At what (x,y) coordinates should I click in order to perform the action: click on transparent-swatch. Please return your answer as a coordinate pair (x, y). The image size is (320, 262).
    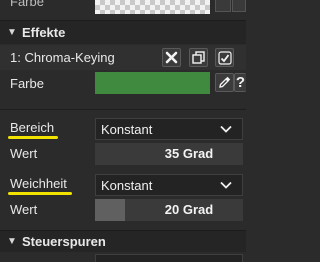
    Looking at the image, I should click on (152, 7).